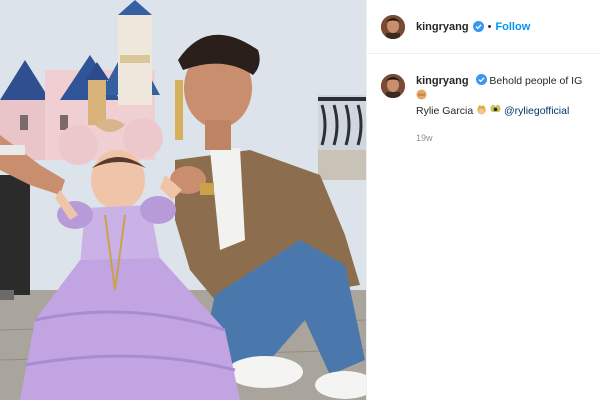 This screenshot has width=600, height=400. I want to click on post-header: kingryang • Follow, so click(483, 27).